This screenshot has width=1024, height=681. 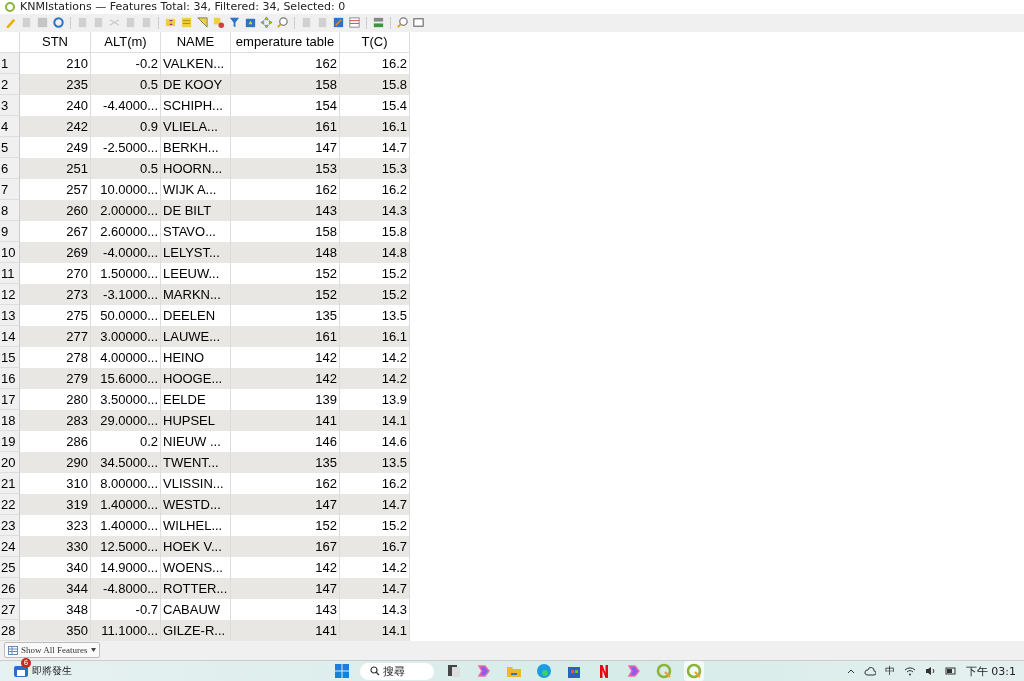 I want to click on row-number: 13, so click(x=10, y=315).